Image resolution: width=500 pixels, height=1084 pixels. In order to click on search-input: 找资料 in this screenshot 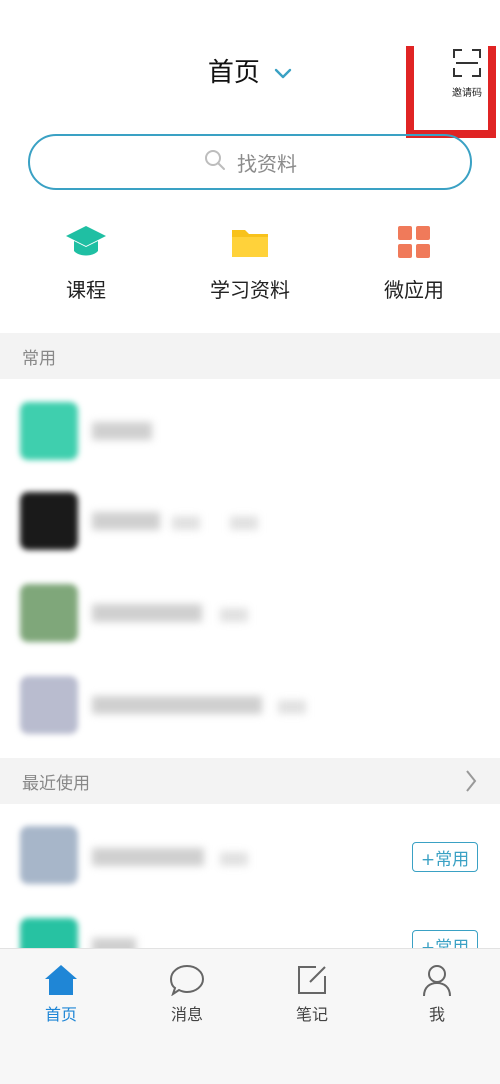, I will do `click(250, 162)`.